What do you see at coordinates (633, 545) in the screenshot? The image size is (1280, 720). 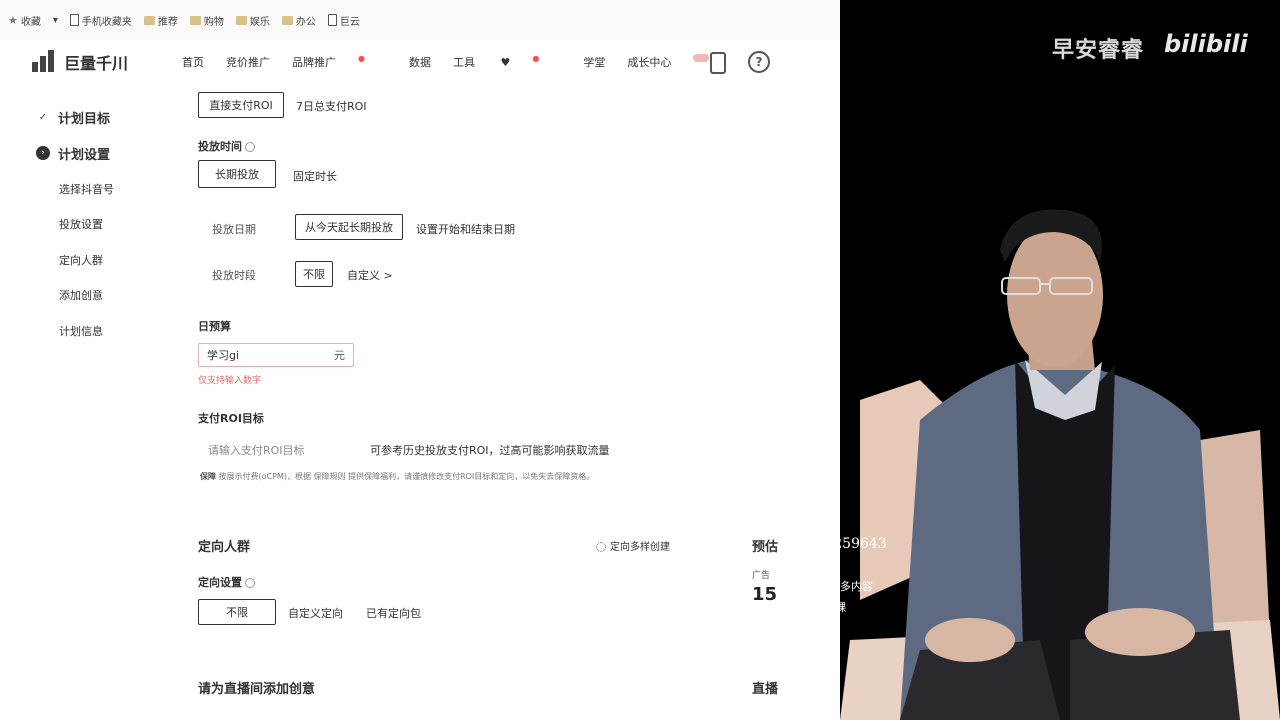 I see `audience-multi-create: 定向多样创建` at bounding box center [633, 545].